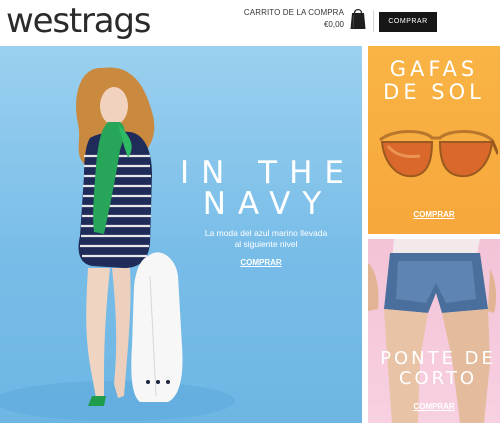 This screenshot has height=423, width=500. I want to click on sunglasses-image, so click(438, 154).